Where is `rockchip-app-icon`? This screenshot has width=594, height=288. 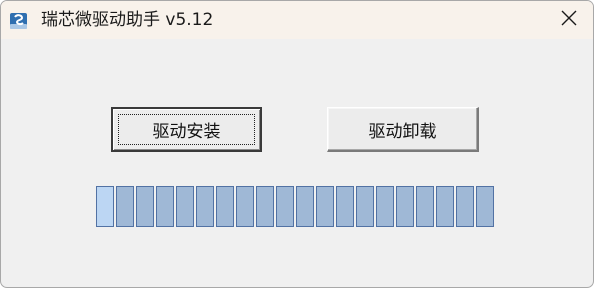 rockchip-app-icon is located at coordinates (19, 21).